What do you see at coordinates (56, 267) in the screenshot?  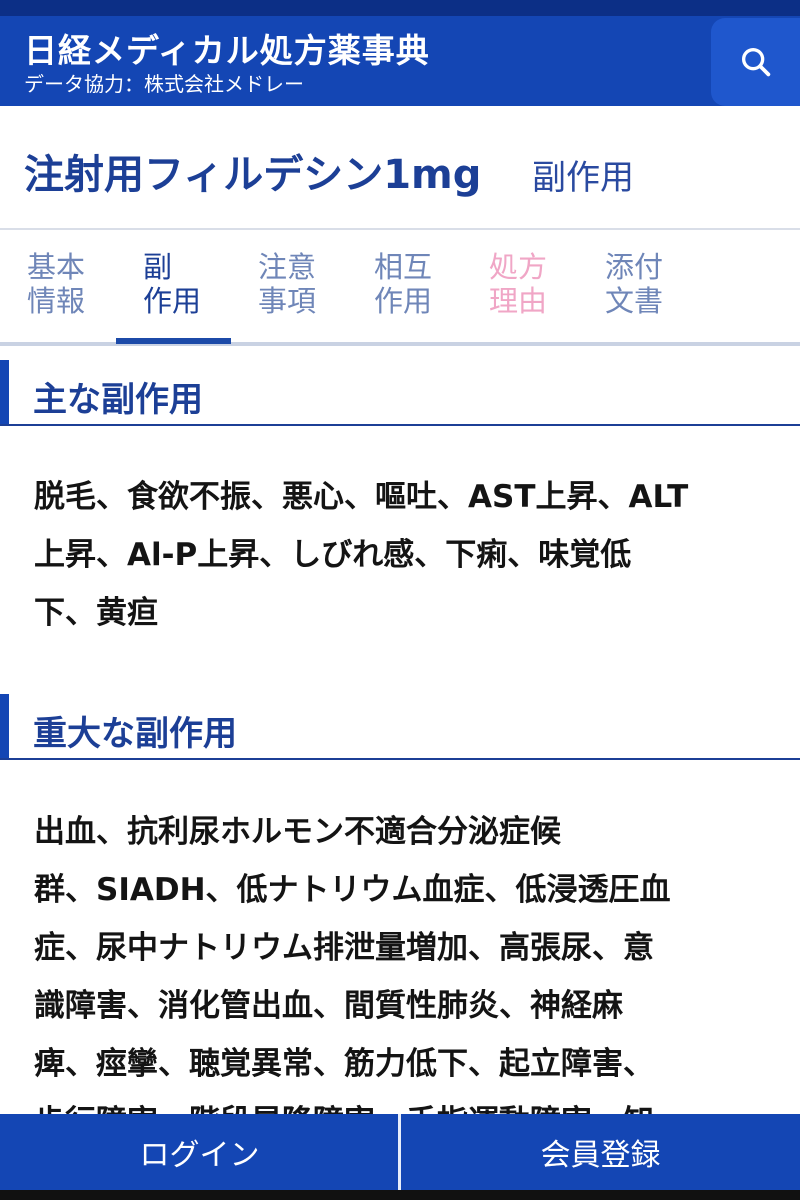 I see `tab-label-line1: 基本` at bounding box center [56, 267].